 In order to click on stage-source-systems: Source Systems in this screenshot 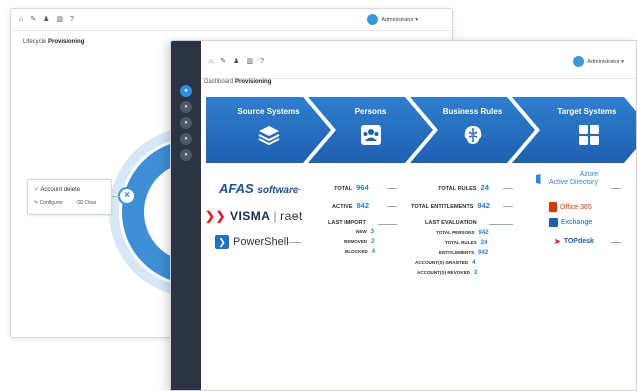, I will do `click(268, 130)`.